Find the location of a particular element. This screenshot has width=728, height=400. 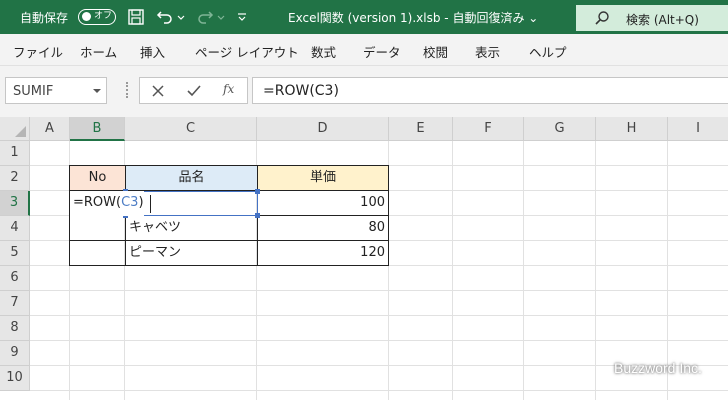

enter-check-icon is located at coordinates (194, 91).